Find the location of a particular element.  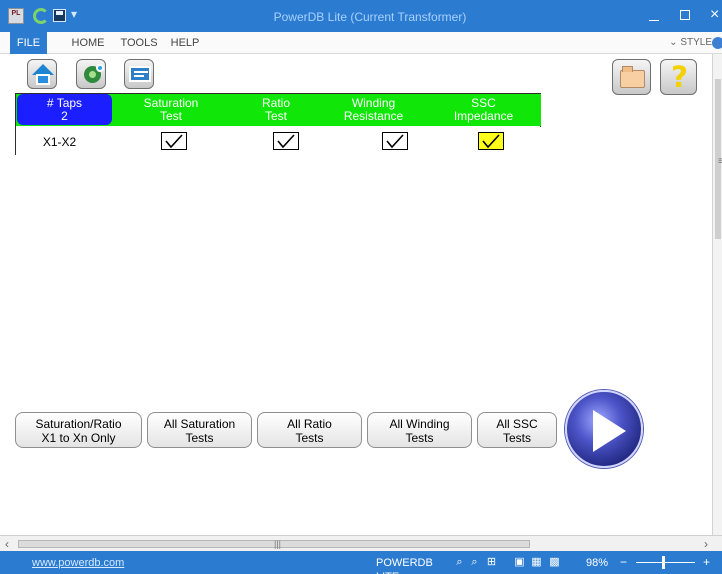

ssc-header-line2: Impedance is located at coordinates (483, 116).